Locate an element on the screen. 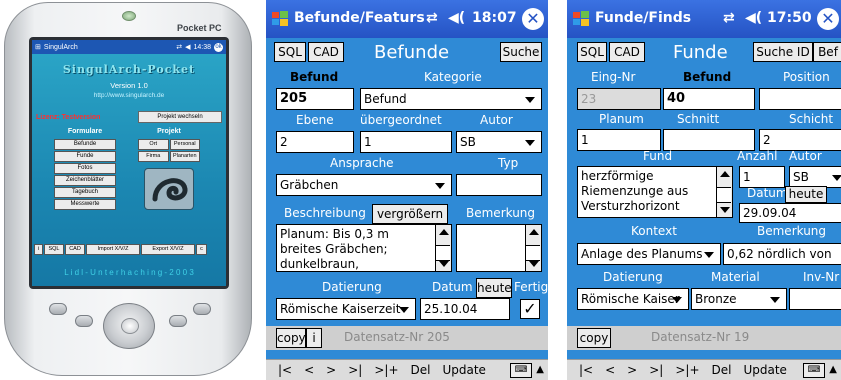  copyright-button: c is located at coordinates (201, 249).